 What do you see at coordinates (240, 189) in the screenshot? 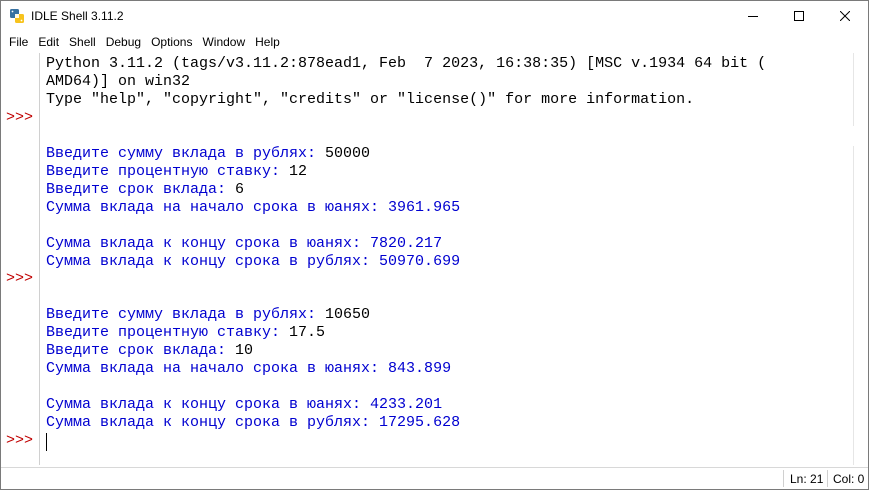
I see `user-input: 6` at bounding box center [240, 189].